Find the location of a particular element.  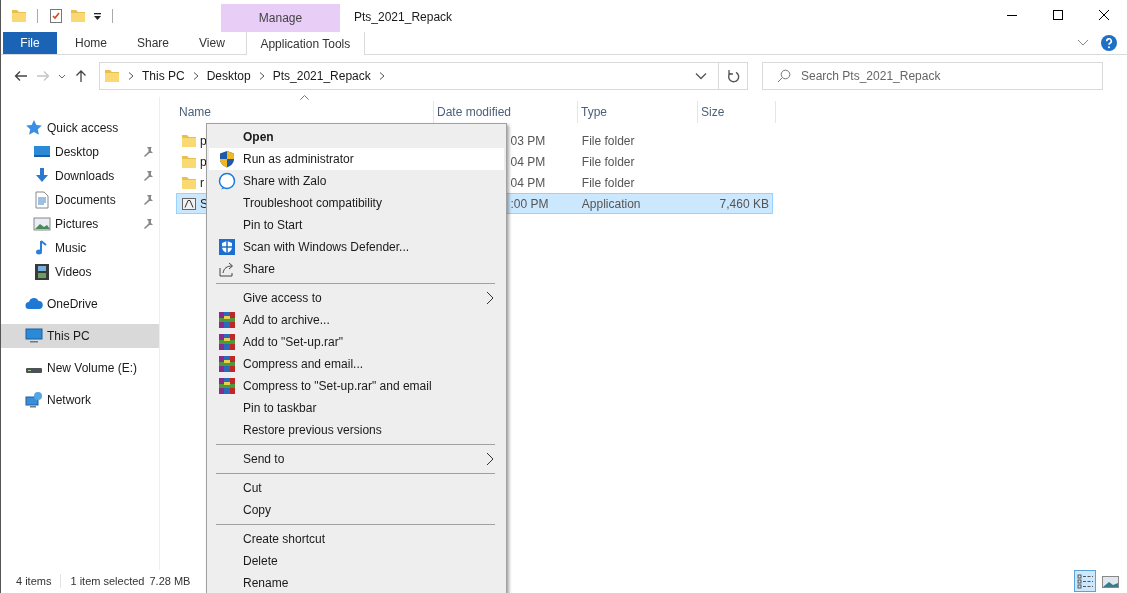

selection-size: 7.28 MB is located at coordinates (170, 581).